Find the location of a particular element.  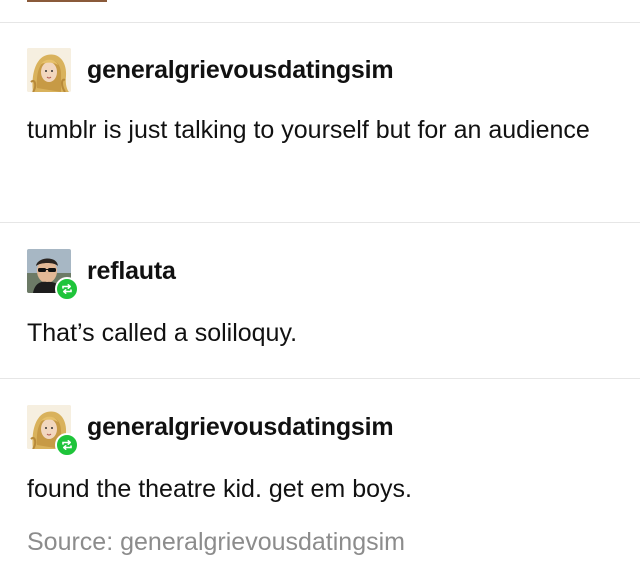

post-header: reflauta is located at coordinates (101, 275).